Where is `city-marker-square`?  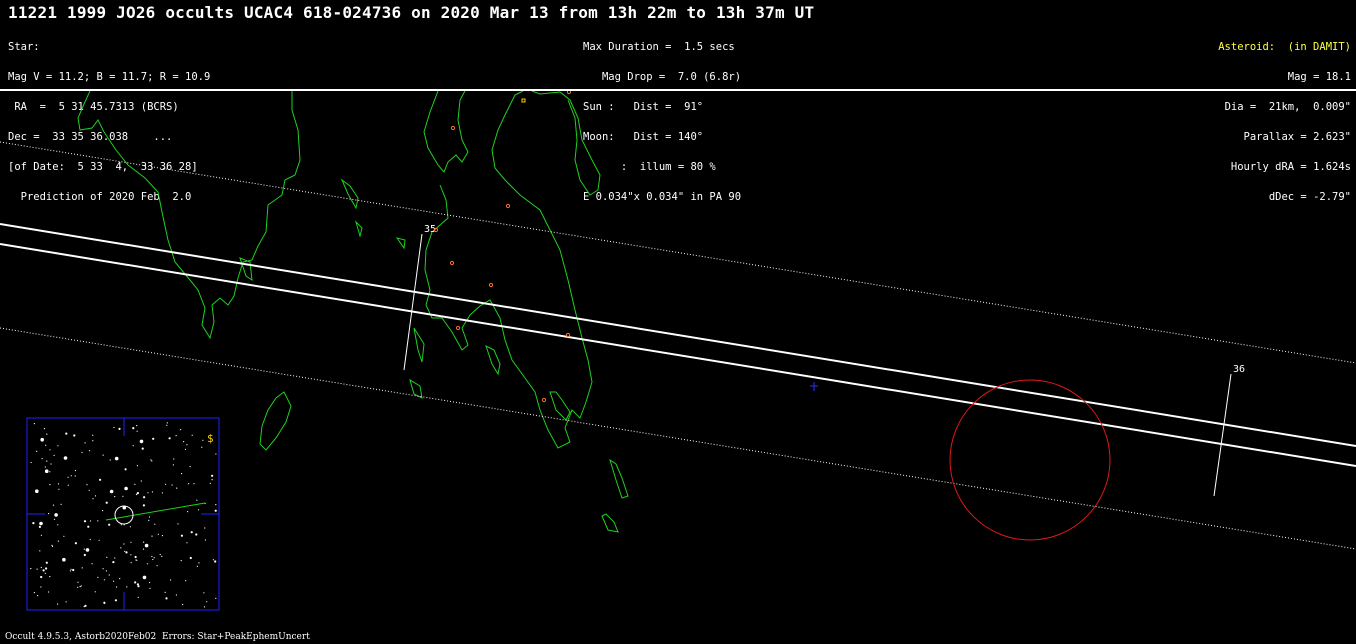 city-marker-square is located at coordinates (523, 100).